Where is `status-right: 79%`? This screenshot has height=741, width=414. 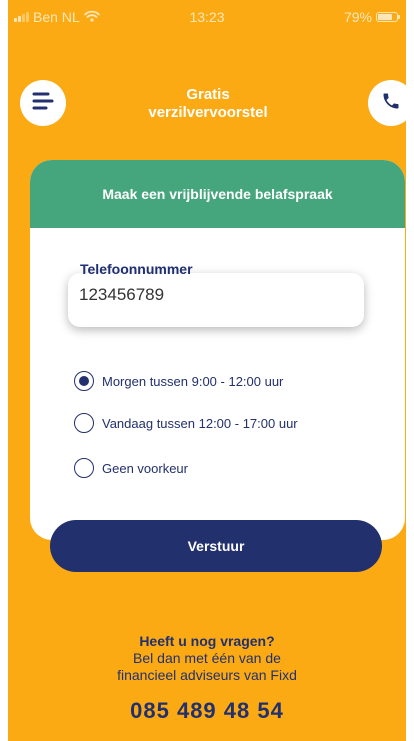 status-right: 79% is located at coordinates (371, 17).